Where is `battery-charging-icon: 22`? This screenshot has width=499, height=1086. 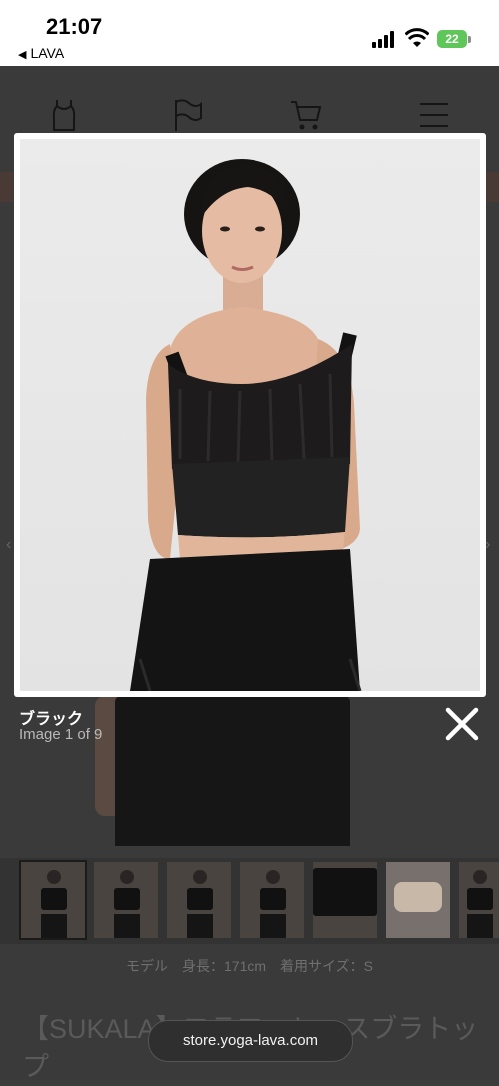 battery-charging-icon: 22 is located at coordinates (452, 39).